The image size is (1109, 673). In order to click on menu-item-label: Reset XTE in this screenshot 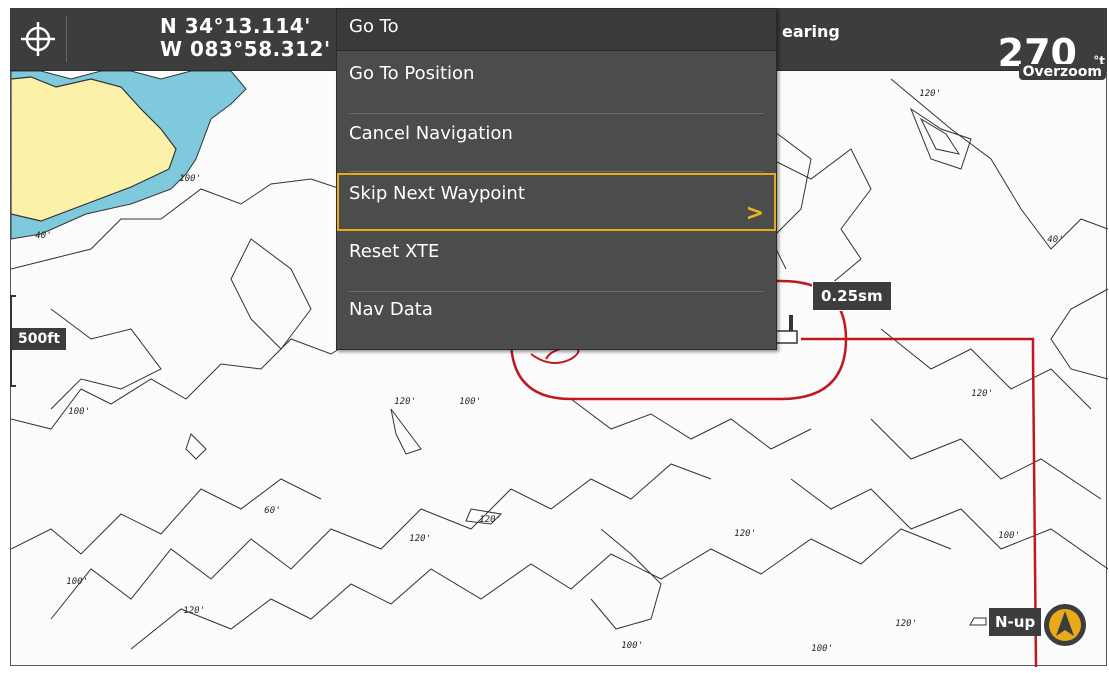, I will do `click(394, 251)`.